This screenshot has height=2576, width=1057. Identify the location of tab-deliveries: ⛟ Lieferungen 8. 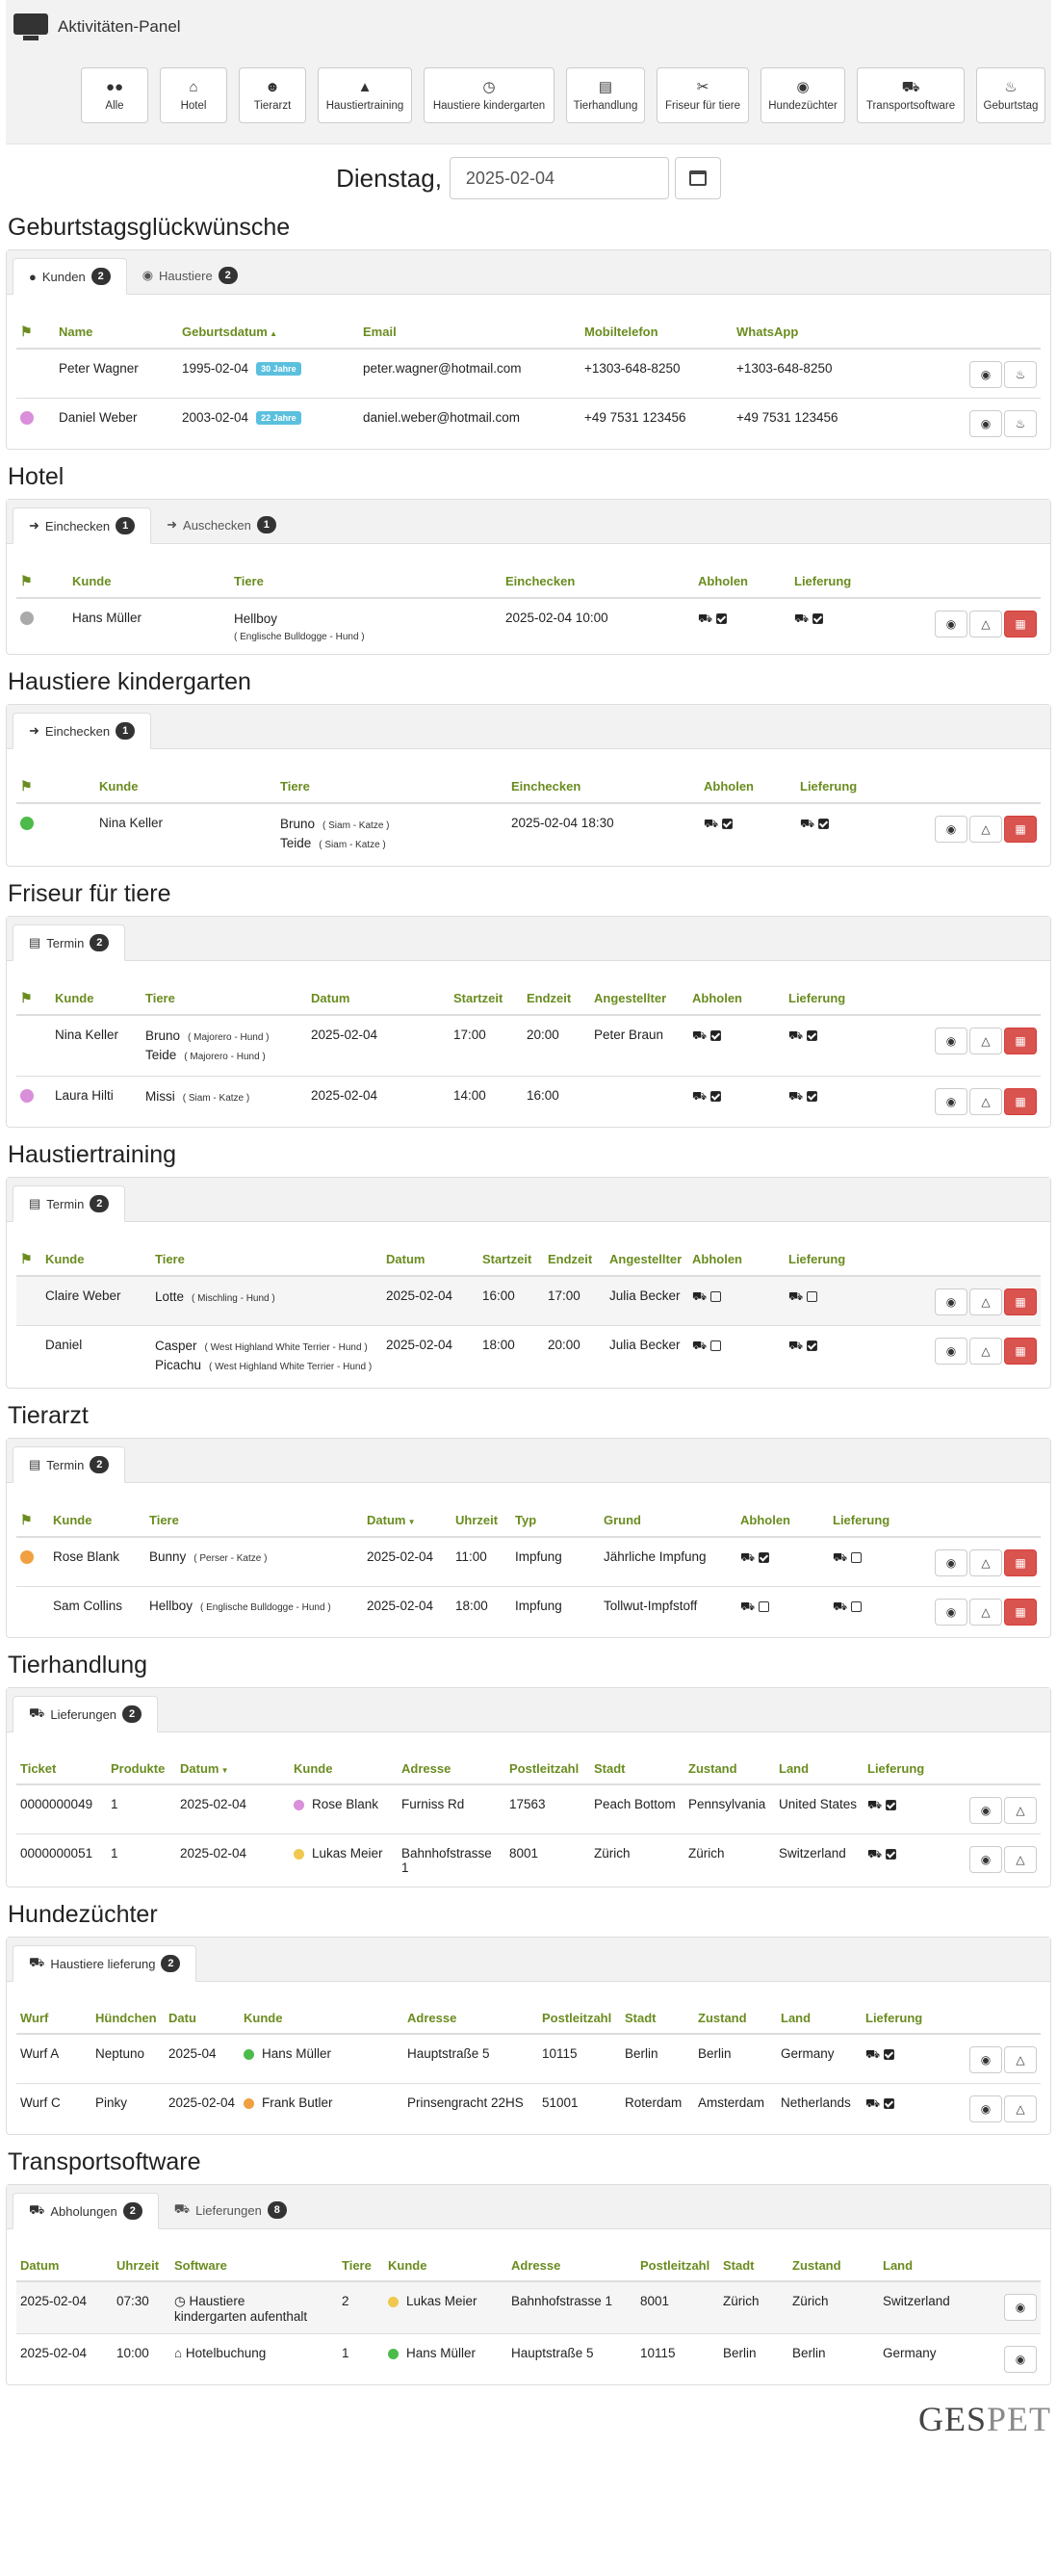
(231, 2210).